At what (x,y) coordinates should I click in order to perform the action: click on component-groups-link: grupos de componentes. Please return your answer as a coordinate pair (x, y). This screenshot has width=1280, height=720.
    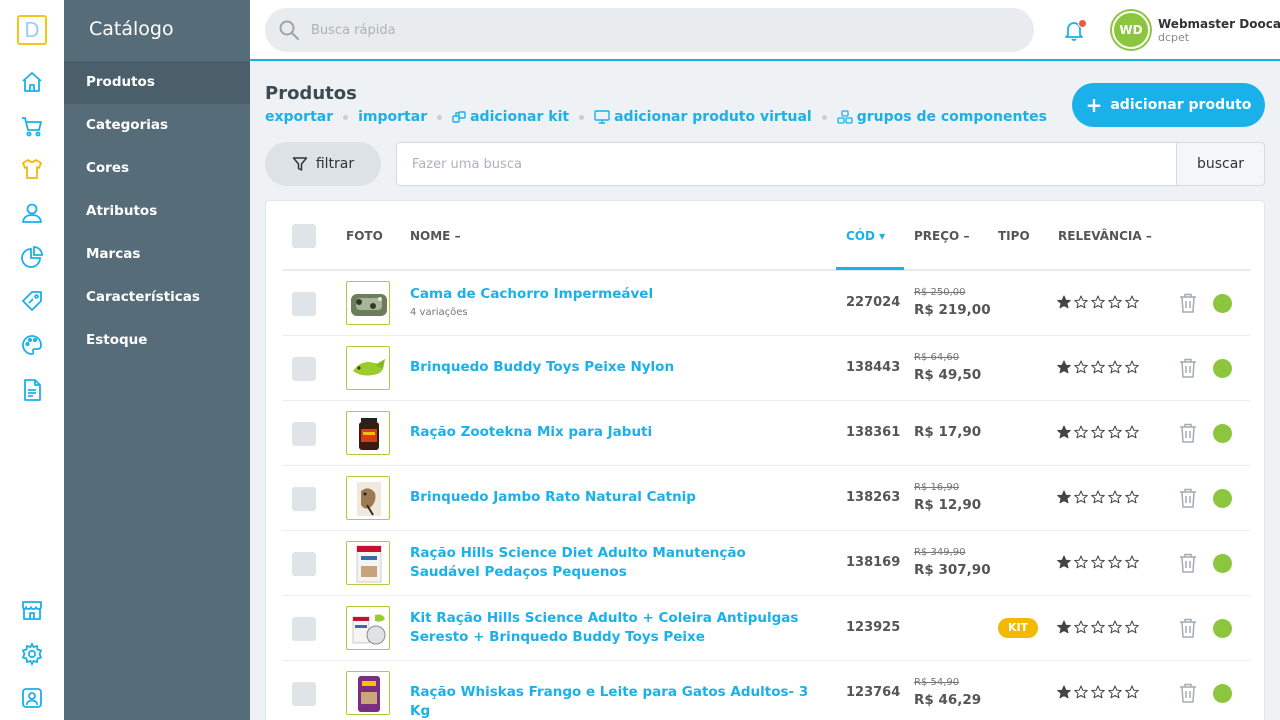
    Looking at the image, I should click on (942, 117).